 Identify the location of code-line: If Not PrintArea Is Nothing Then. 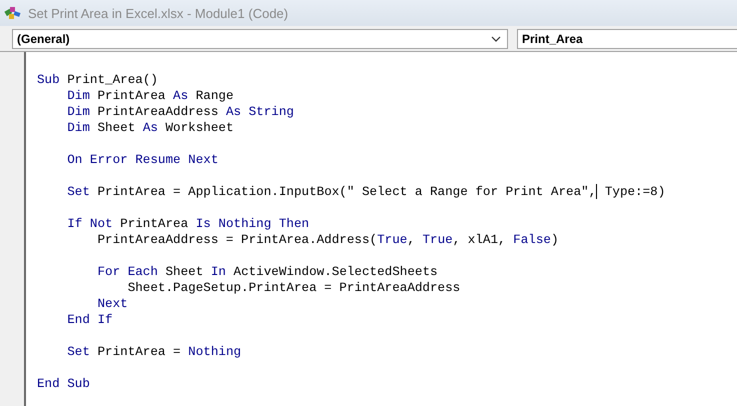
(188, 224).